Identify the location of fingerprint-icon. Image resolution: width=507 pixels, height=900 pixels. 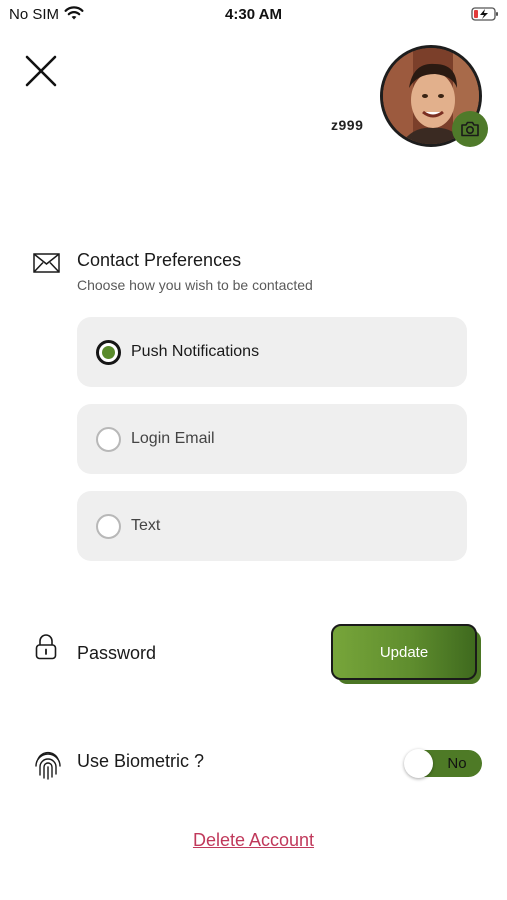
(48, 767).